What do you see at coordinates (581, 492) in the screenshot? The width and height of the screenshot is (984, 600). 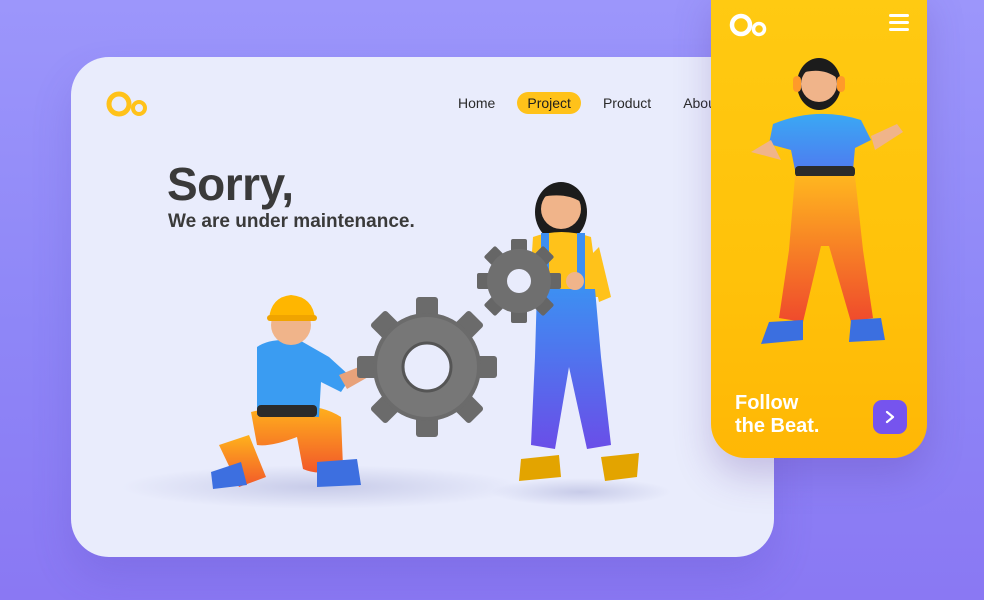 I see `floor-shadow` at bounding box center [581, 492].